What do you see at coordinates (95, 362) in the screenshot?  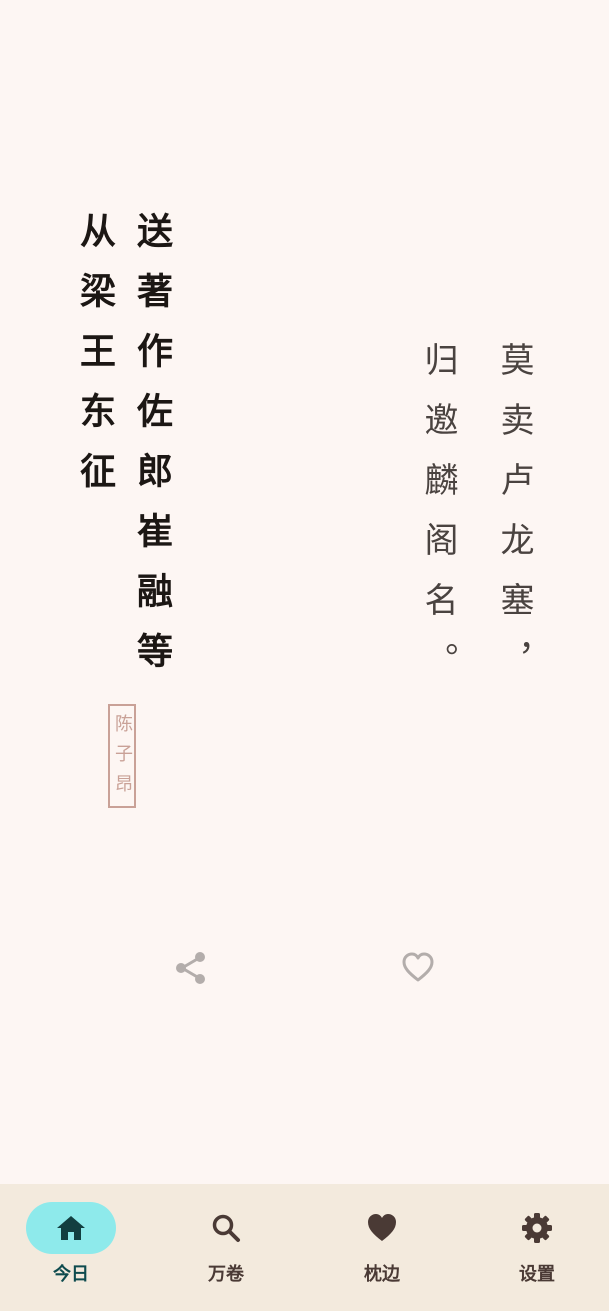 I see `poem-title-line-2: 从梁王东征` at bounding box center [95, 362].